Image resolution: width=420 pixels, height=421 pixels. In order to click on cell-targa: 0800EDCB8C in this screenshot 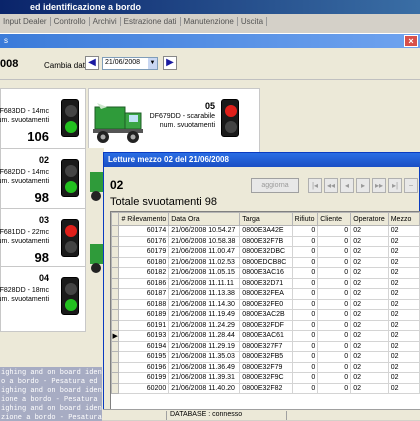, I will do `click(266, 262)`.